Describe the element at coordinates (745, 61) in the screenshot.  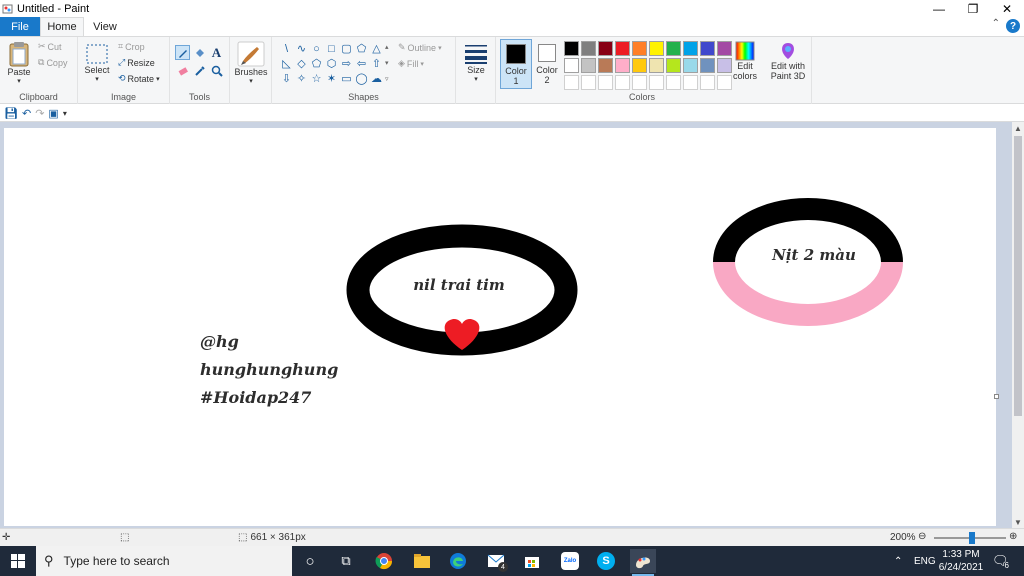
I see `edit-colors-button: Edit colors` at that location.